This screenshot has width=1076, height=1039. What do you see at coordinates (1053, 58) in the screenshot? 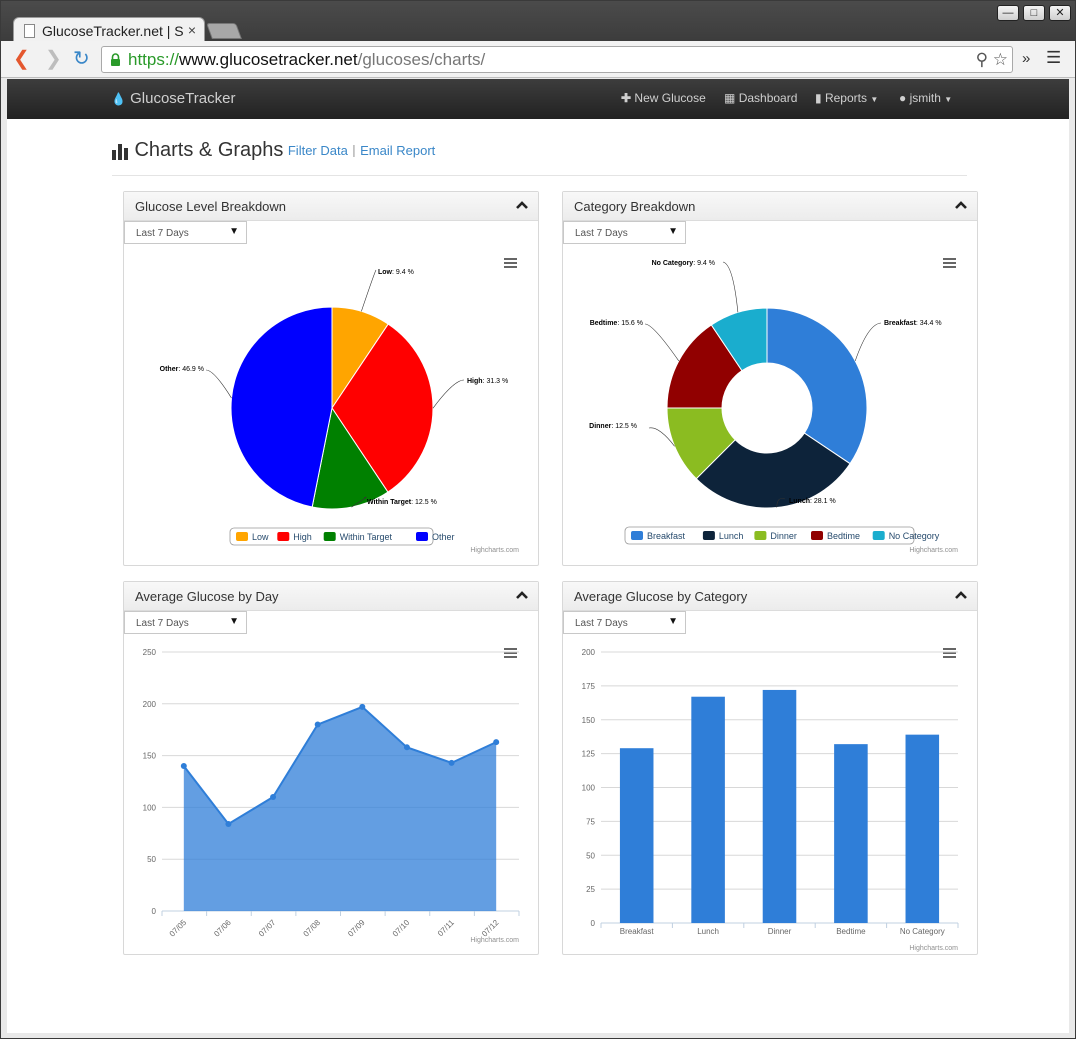
I see `menu-icon: ☰` at bounding box center [1053, 58].